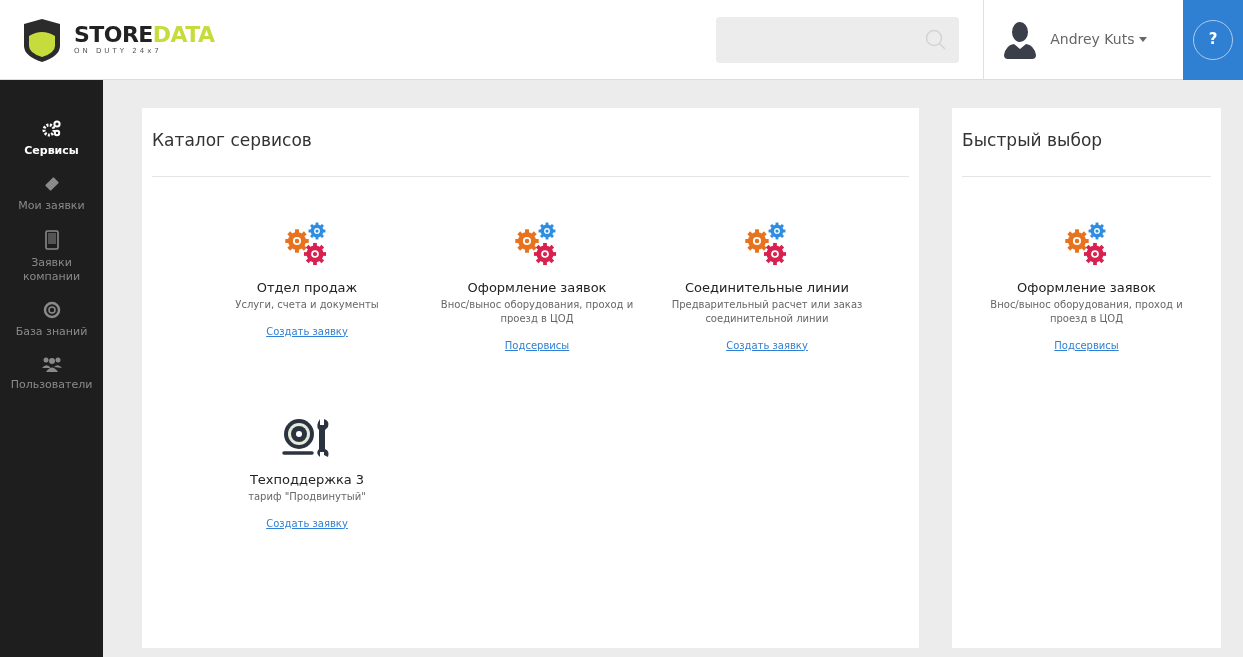 This screenshot has width=1243, height=657. Describe the element at coordinates (183, 35) in the screenshot. I see `logo-text: DATA` at that location.